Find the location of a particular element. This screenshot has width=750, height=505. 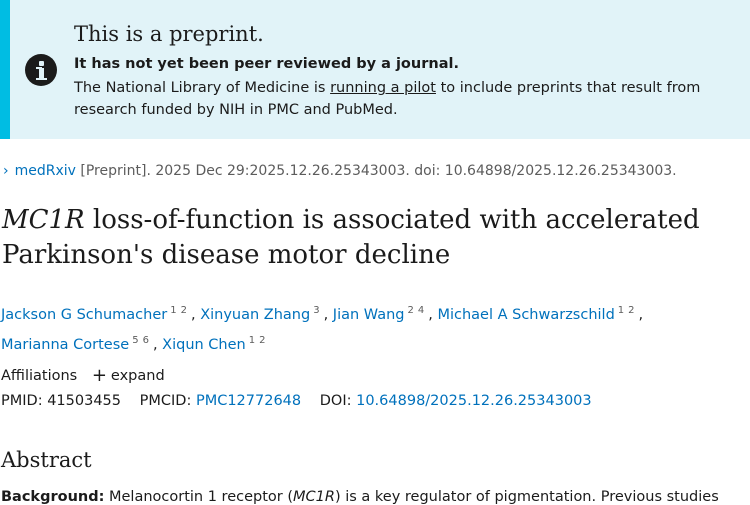

title-gene: MC1R is located at coordinates (43, 220).